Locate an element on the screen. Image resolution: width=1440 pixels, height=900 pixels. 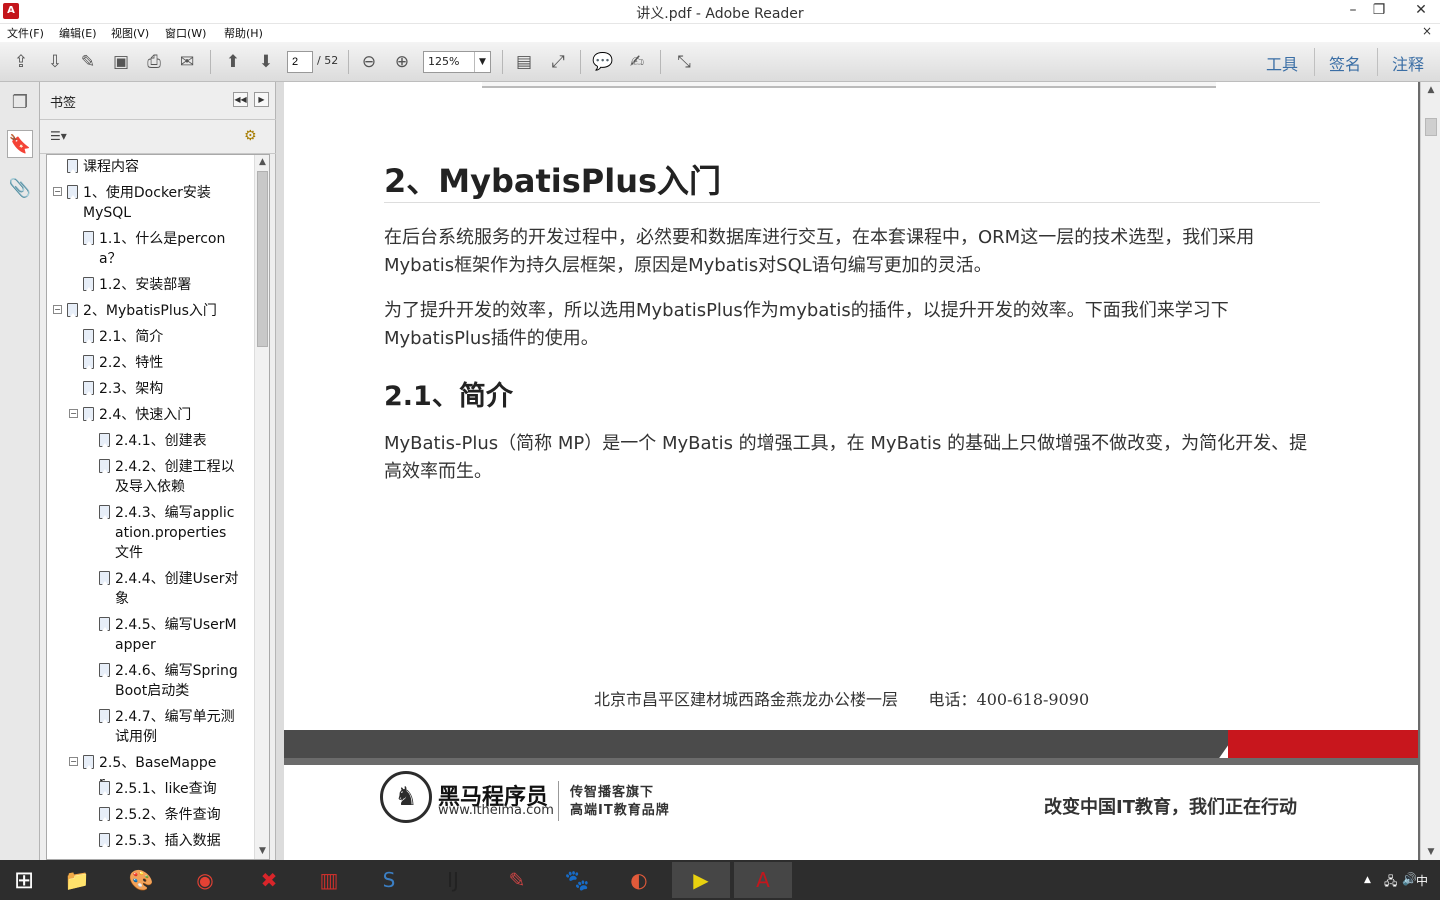
document-scrollbar: ▲ ▼ is located at coordinates (1430, 471).